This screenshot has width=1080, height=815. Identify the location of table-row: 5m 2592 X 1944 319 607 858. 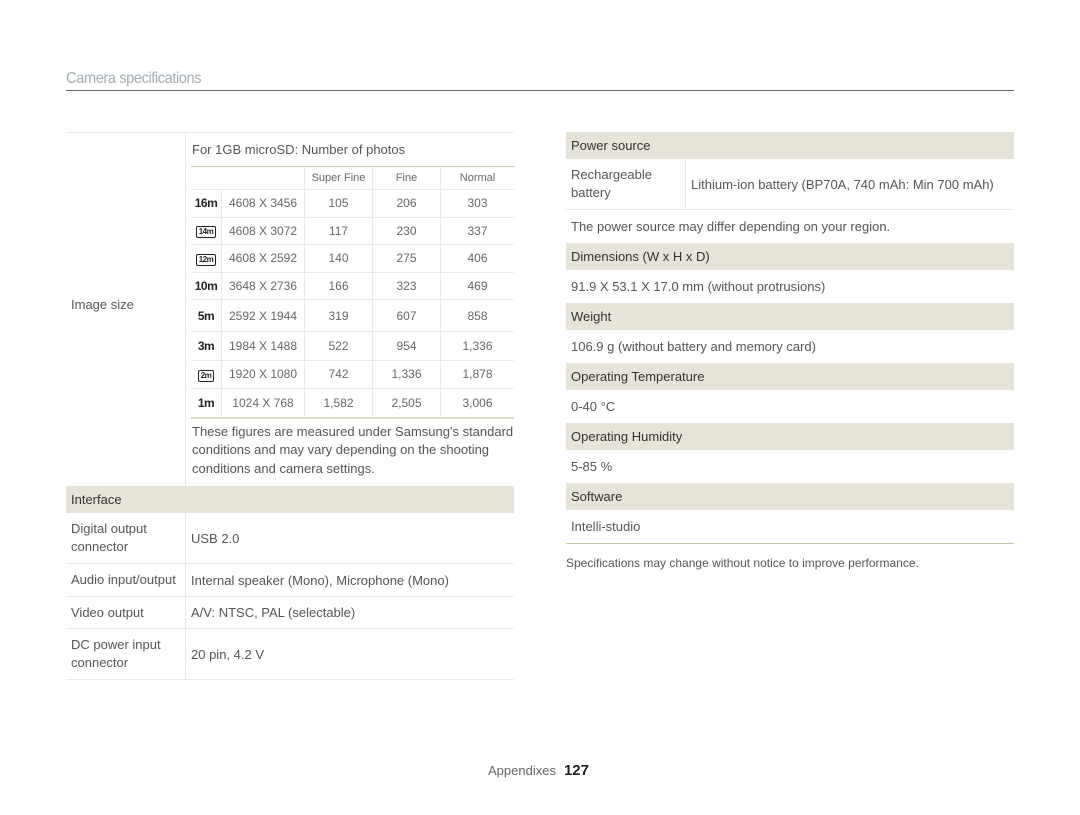
(352, 315).